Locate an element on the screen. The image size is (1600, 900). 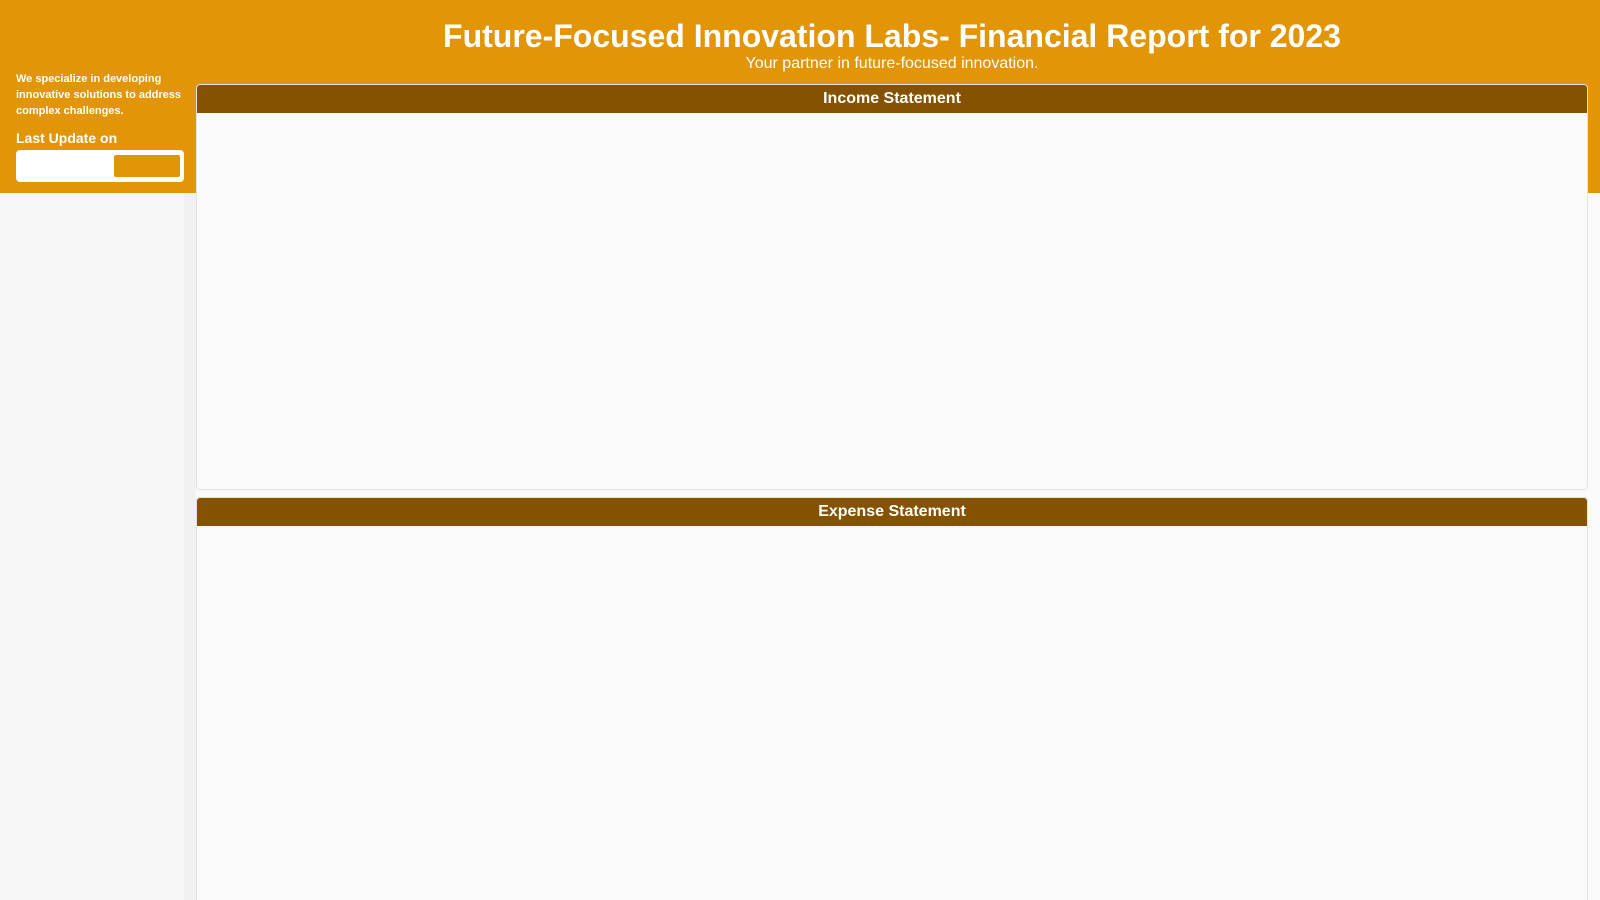
sidebar-panel is located at coordinates (92, 546).